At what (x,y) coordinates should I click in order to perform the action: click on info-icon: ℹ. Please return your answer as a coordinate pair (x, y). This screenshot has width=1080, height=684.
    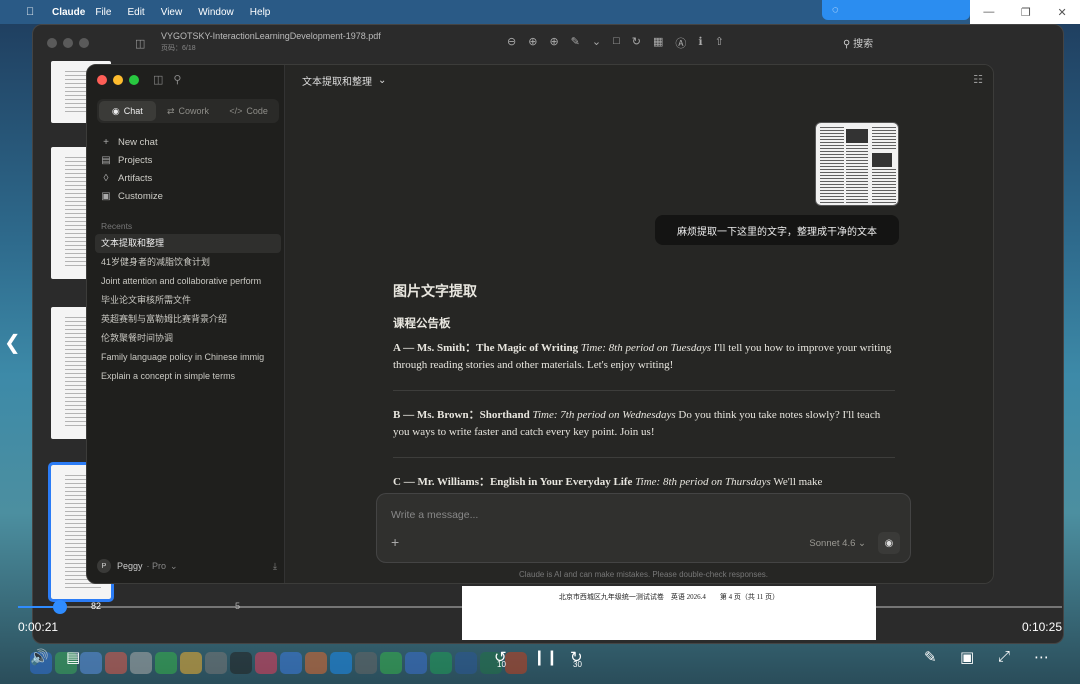
    Looking at the image, I should click on (700, 43).